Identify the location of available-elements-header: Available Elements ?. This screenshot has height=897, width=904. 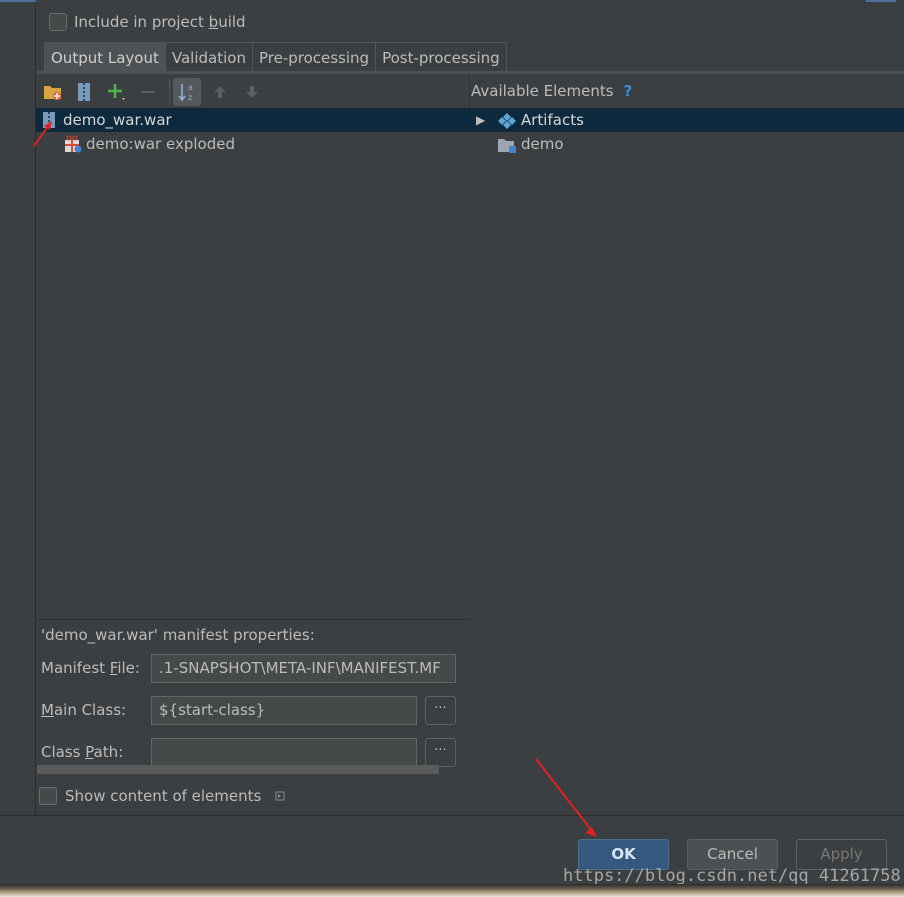
(551, 91).